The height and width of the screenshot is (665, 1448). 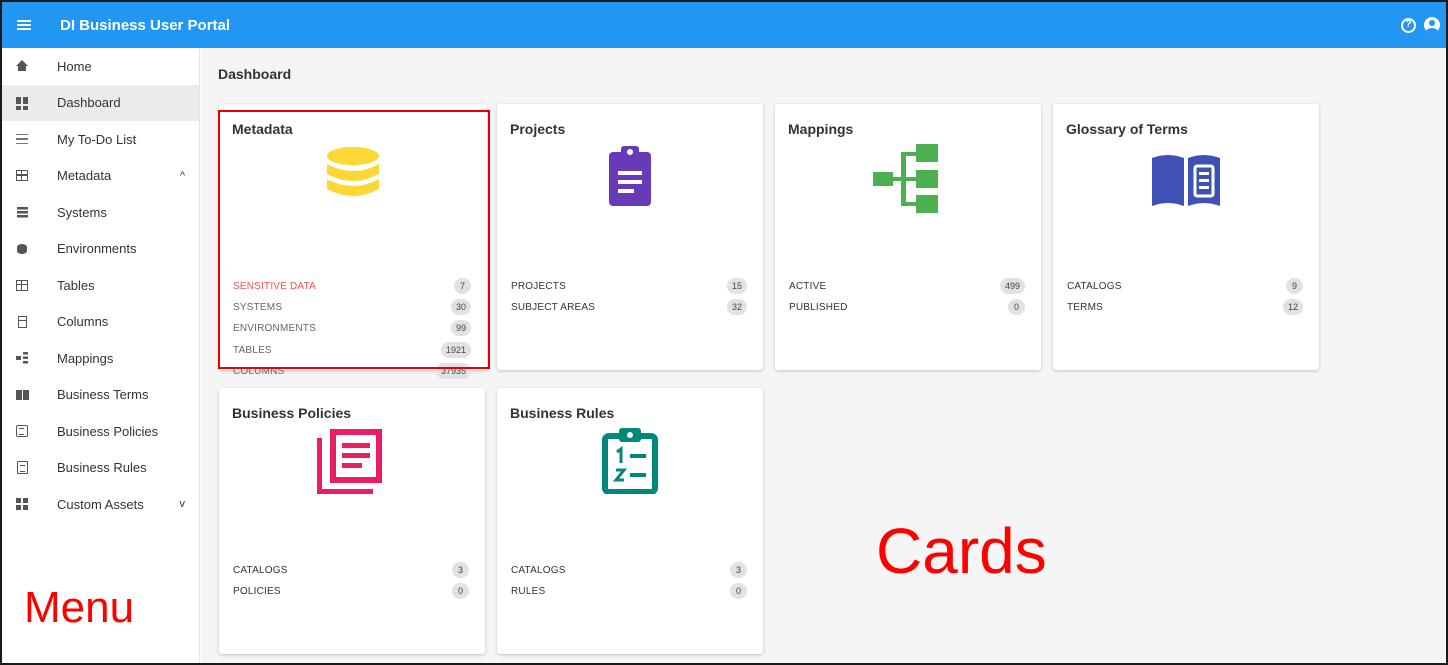 What do you see at coordinates (724, 25) in the screenshot?
I see `app-header: DI Business User Portal ?` at bounding box center [724, 25].